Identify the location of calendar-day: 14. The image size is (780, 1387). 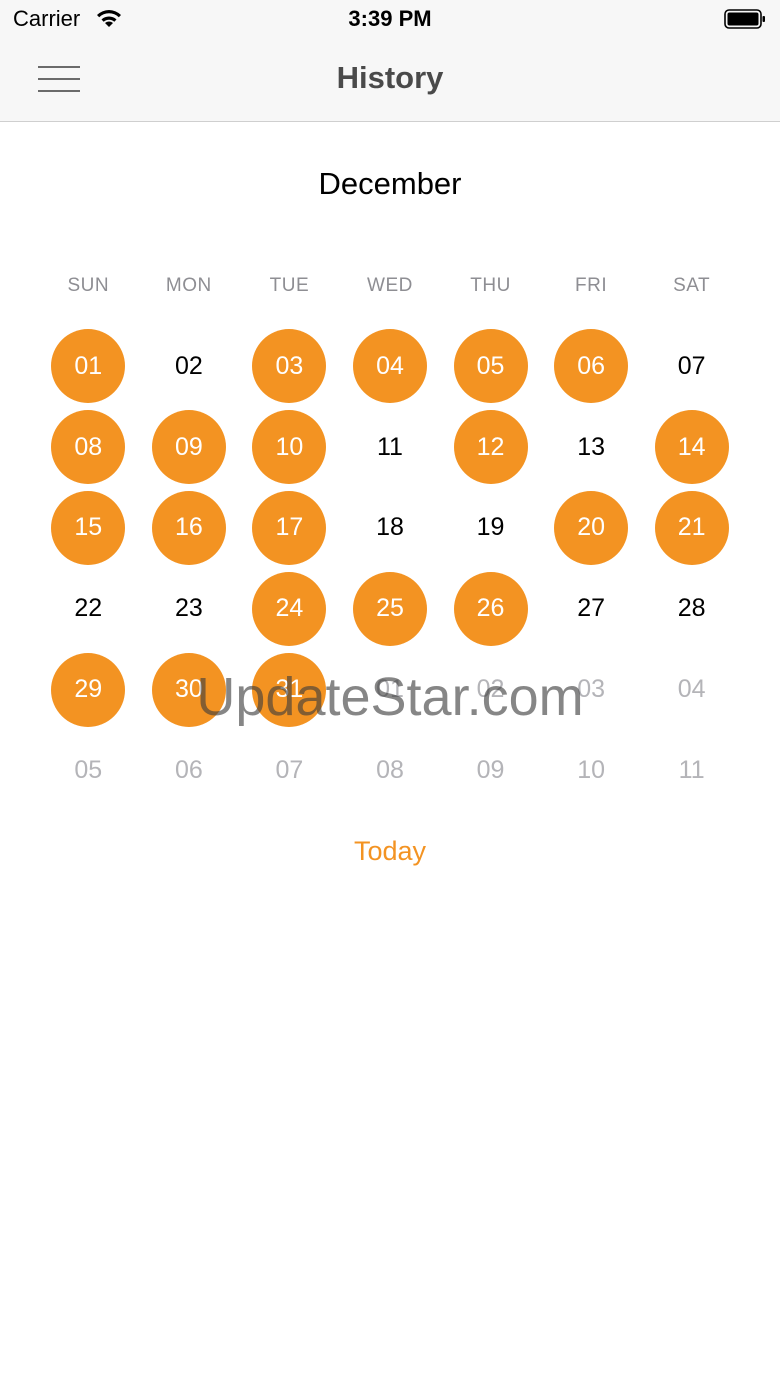
(691, 447).